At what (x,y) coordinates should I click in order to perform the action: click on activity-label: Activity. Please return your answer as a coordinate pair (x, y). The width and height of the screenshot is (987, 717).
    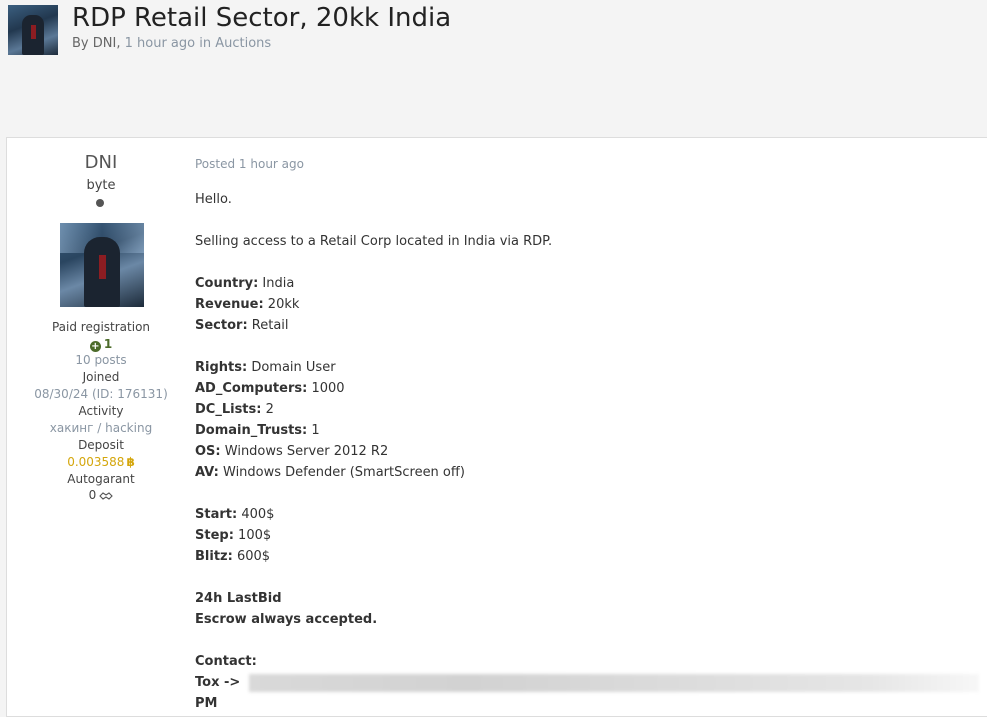
    Looking at the image, I should click on (101, 411).